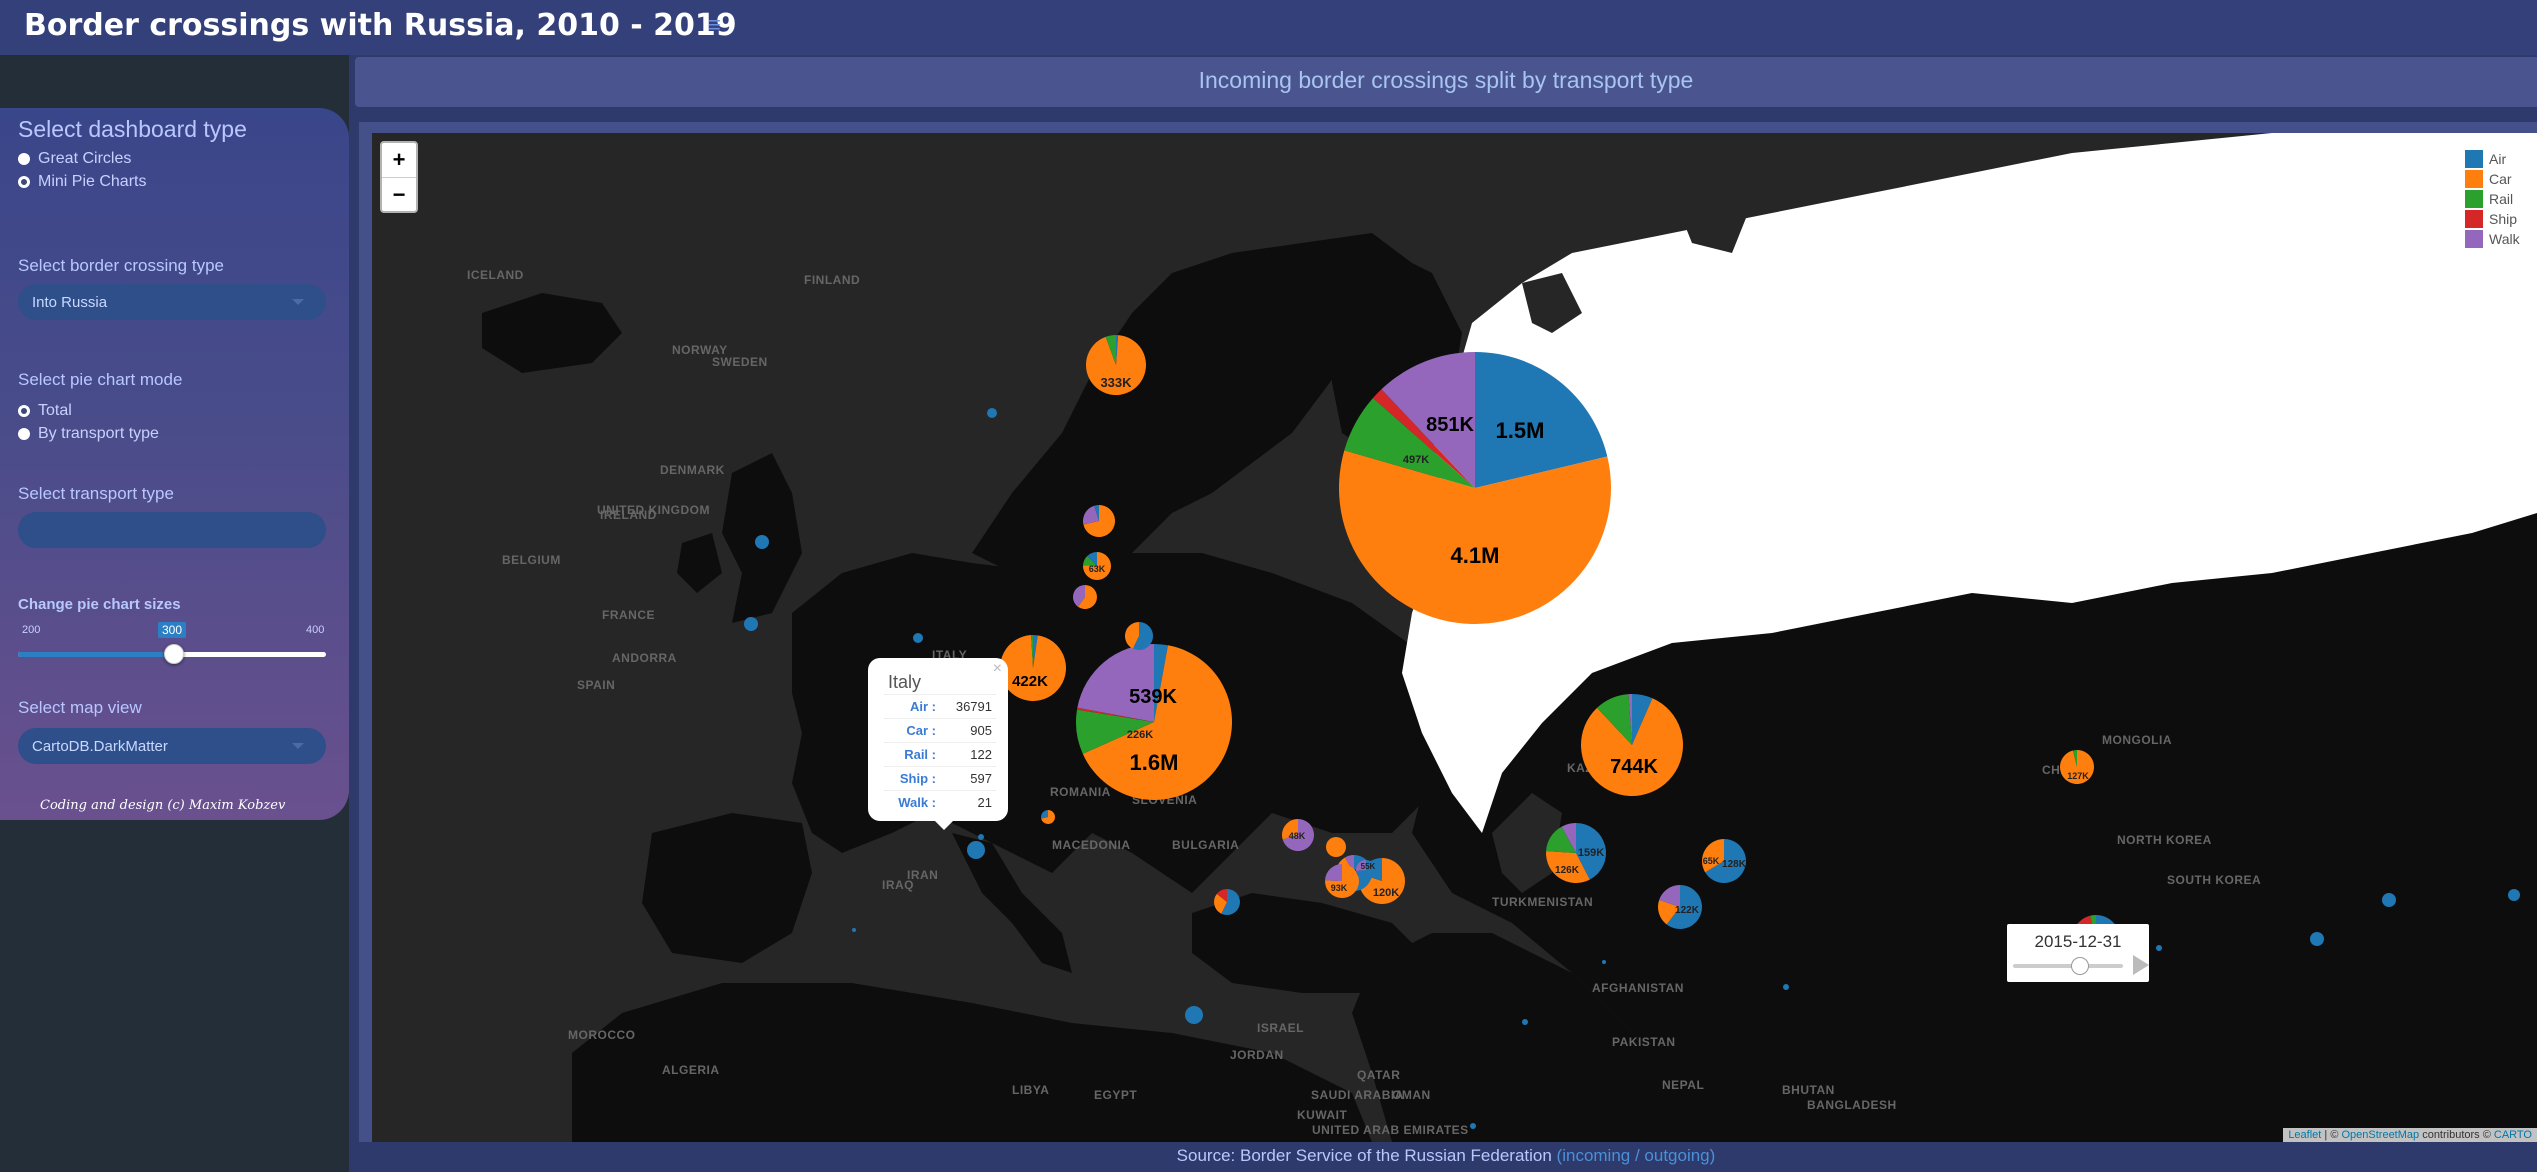  What do you see at coordinates (2078, 776) in the screenshot?
I see `pie-label: 127K` at bounding box center [2078, 776].